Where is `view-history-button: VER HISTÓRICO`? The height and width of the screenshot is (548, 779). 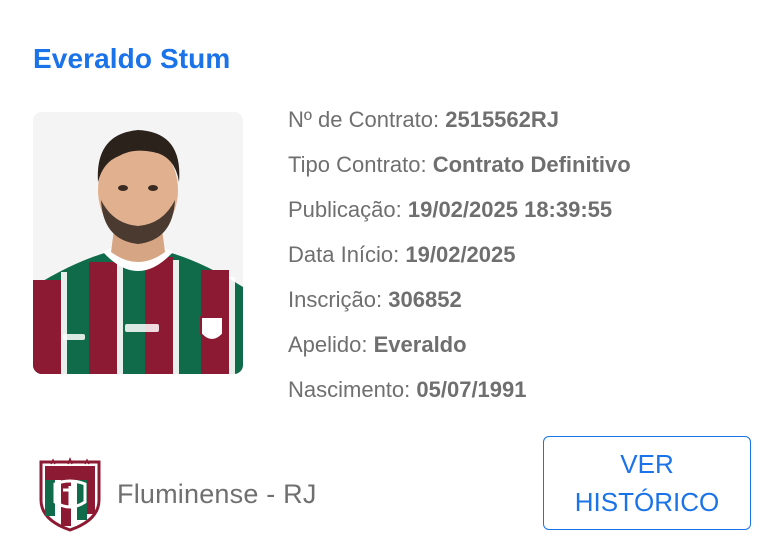
view-history-button: VER HISTÓRICO is located at coordinates (647, 483).